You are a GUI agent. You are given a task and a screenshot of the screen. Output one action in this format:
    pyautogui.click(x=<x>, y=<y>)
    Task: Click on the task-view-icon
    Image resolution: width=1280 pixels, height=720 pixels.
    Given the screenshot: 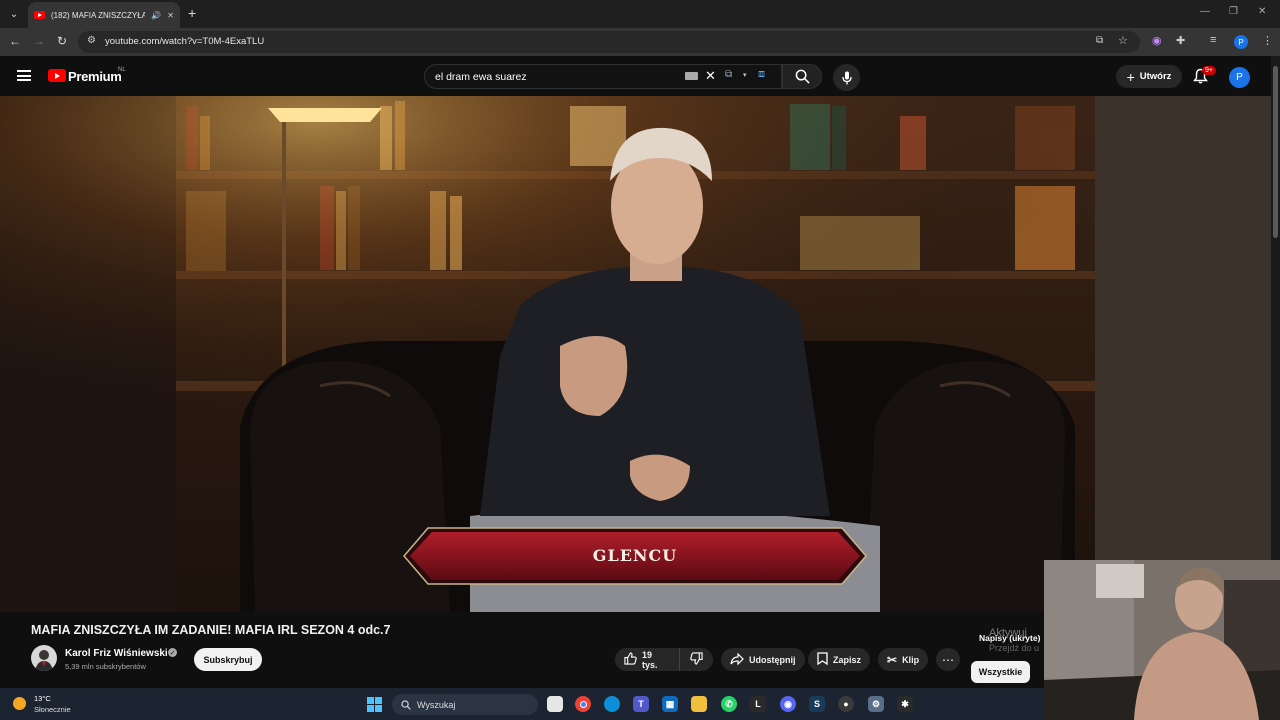 What is the action you would take?
    pyautogui.click(x=555, y=704)
    